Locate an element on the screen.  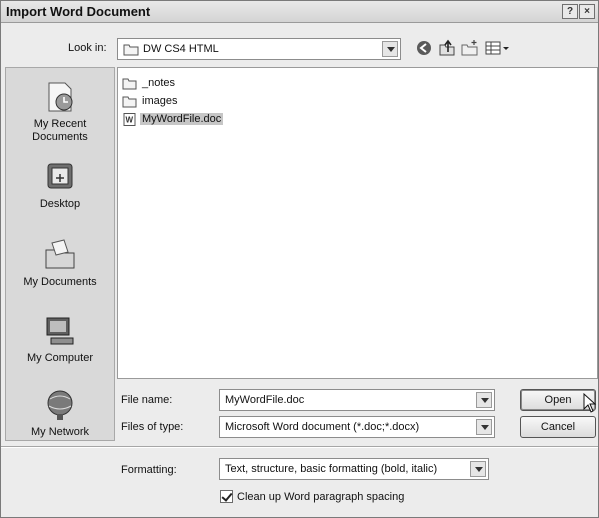
cleanup-label: Clean up Word paragraph spacing is located at coordinates (321, 497).